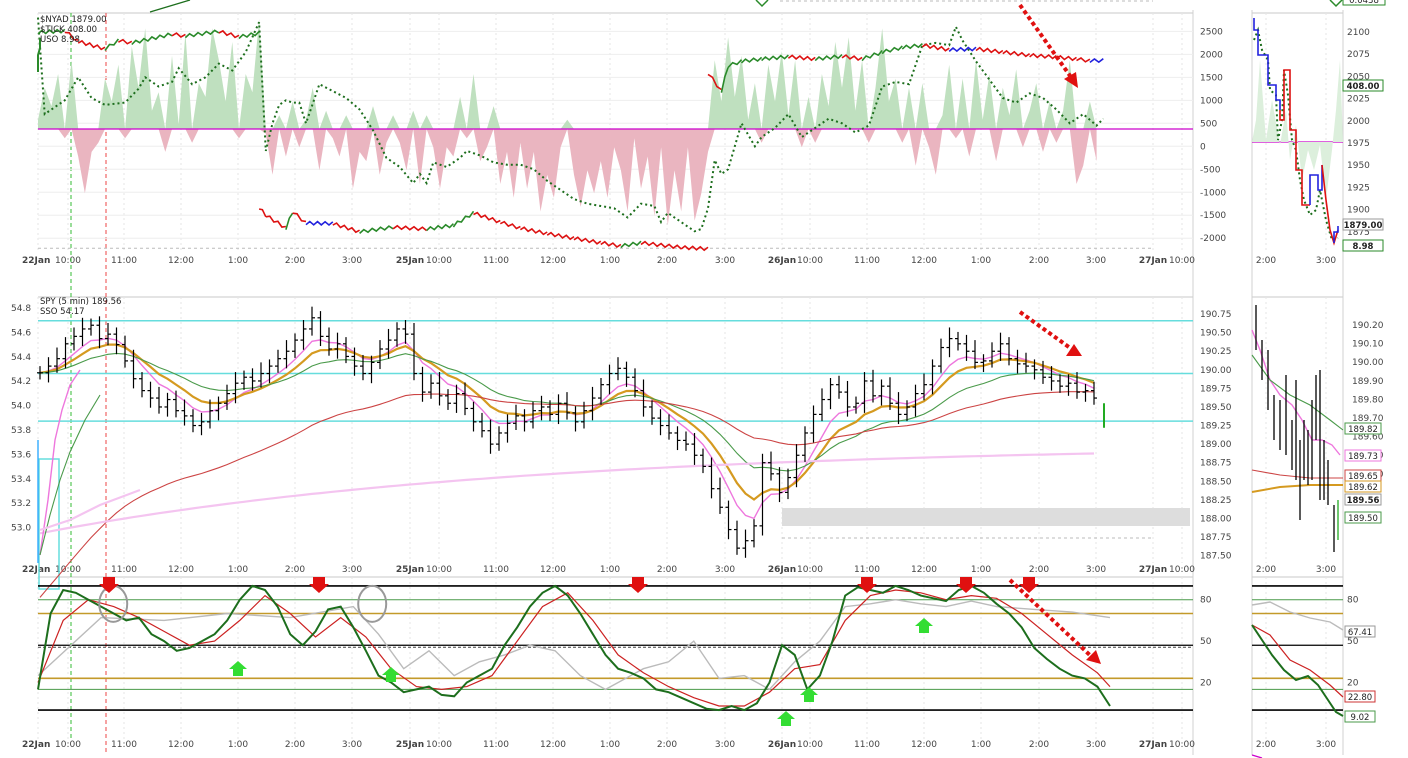  What do you see at coordinates (1216, 427) in the screenshot?
I see `price-y-tick-label: 189.25` at bounding box center [1216, 427].